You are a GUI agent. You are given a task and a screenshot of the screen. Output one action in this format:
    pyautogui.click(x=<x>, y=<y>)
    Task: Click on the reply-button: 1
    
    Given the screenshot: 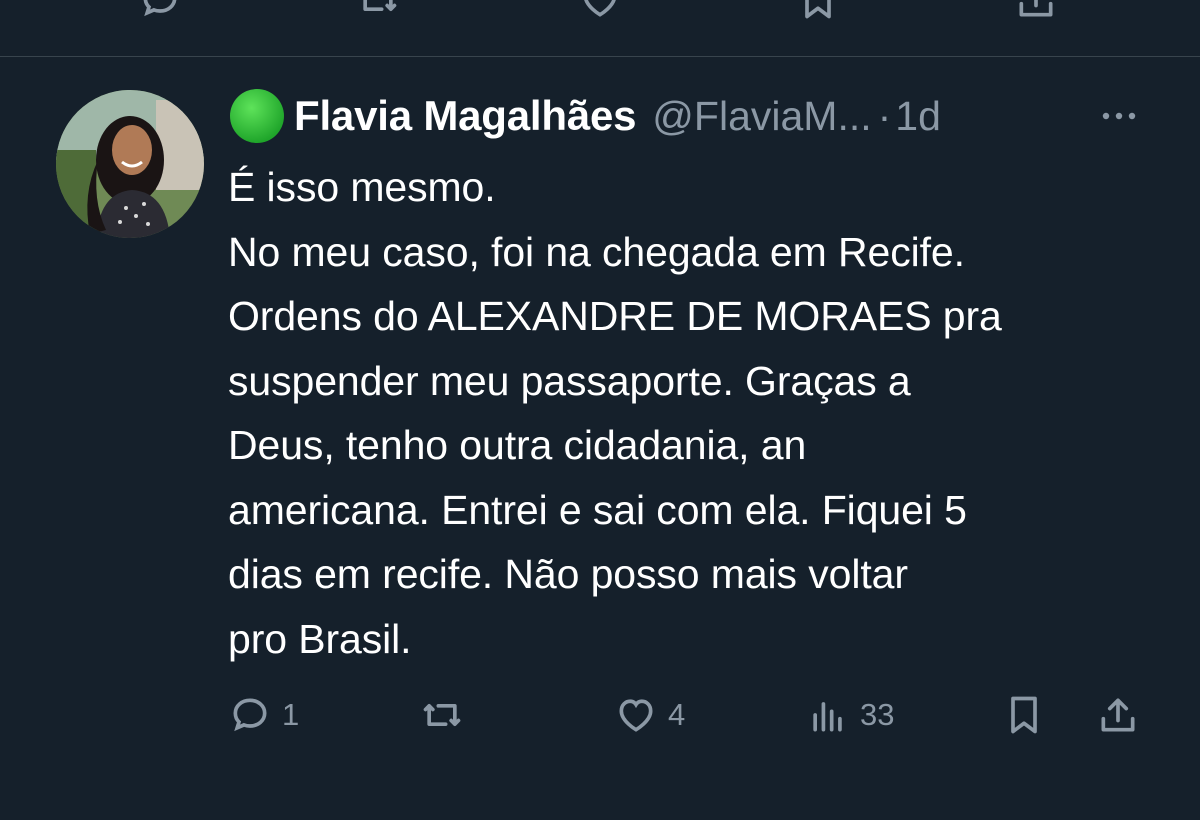 What is the action you would take?
    pyautogui.click(x=263, y=715)
    